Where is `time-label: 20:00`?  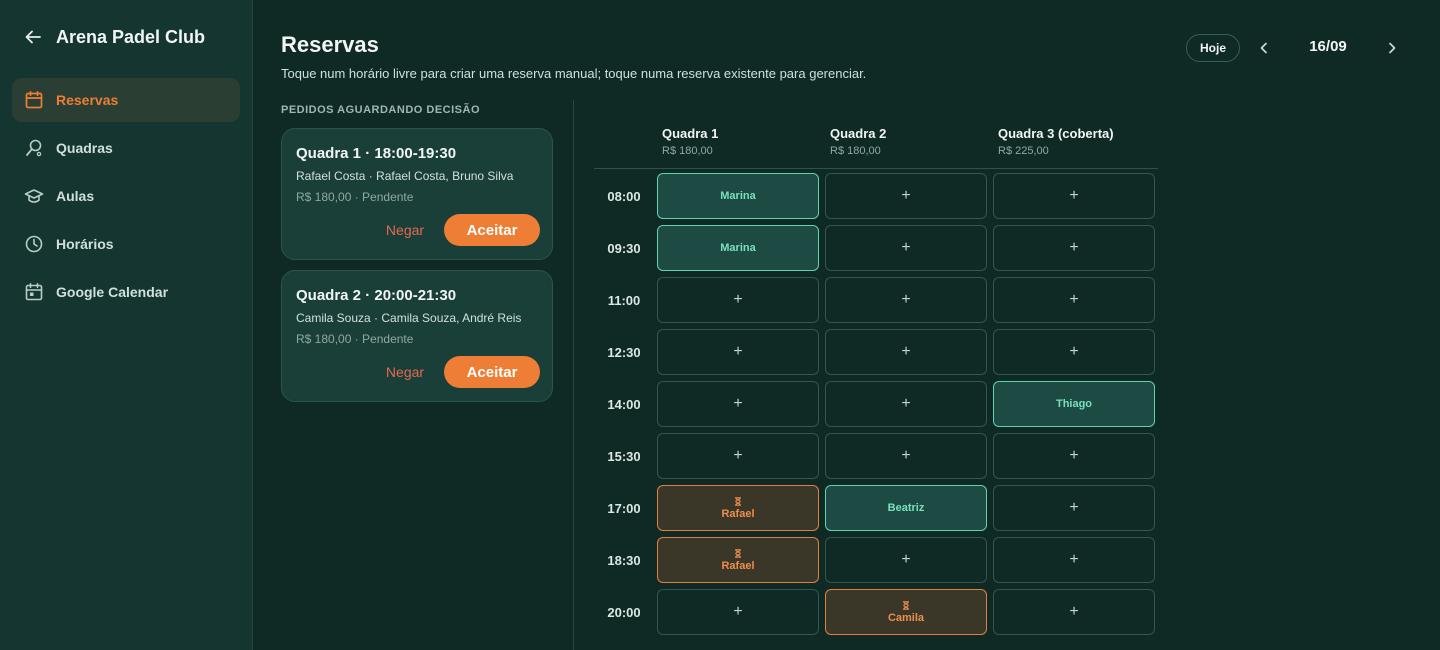
time-label: 20:00 is located at coordinates (624, 612).